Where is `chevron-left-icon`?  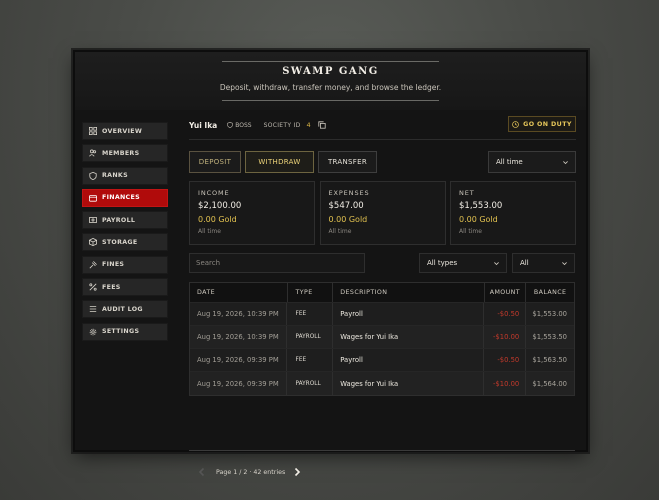
chevron-left-icon is located at coordinates (202, 472).